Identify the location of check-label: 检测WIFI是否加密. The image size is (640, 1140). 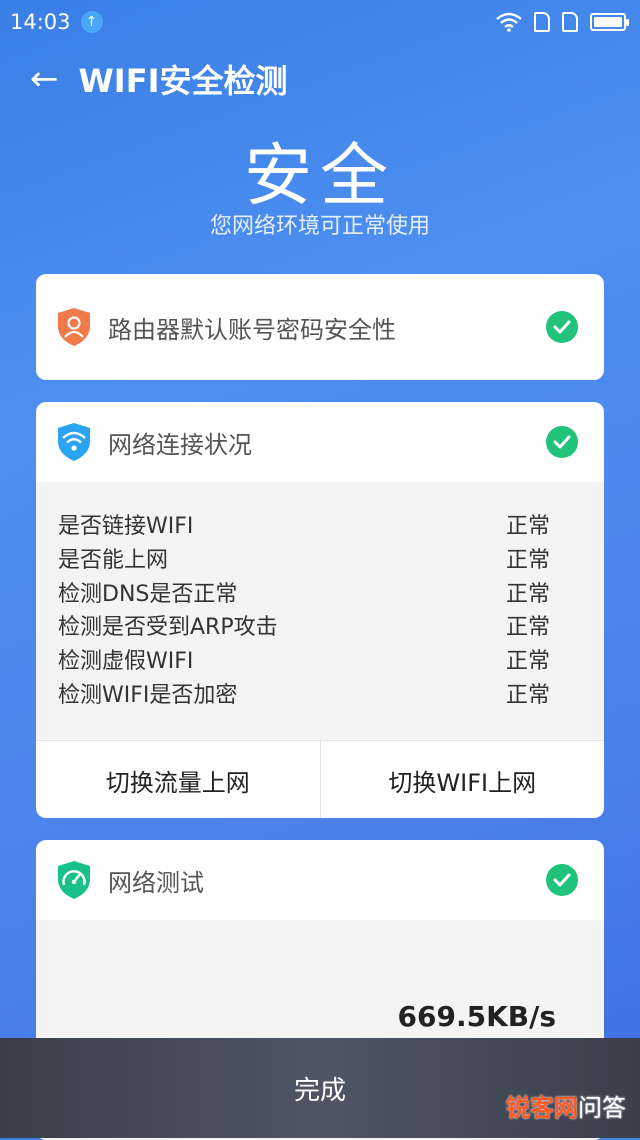
(148, 695).